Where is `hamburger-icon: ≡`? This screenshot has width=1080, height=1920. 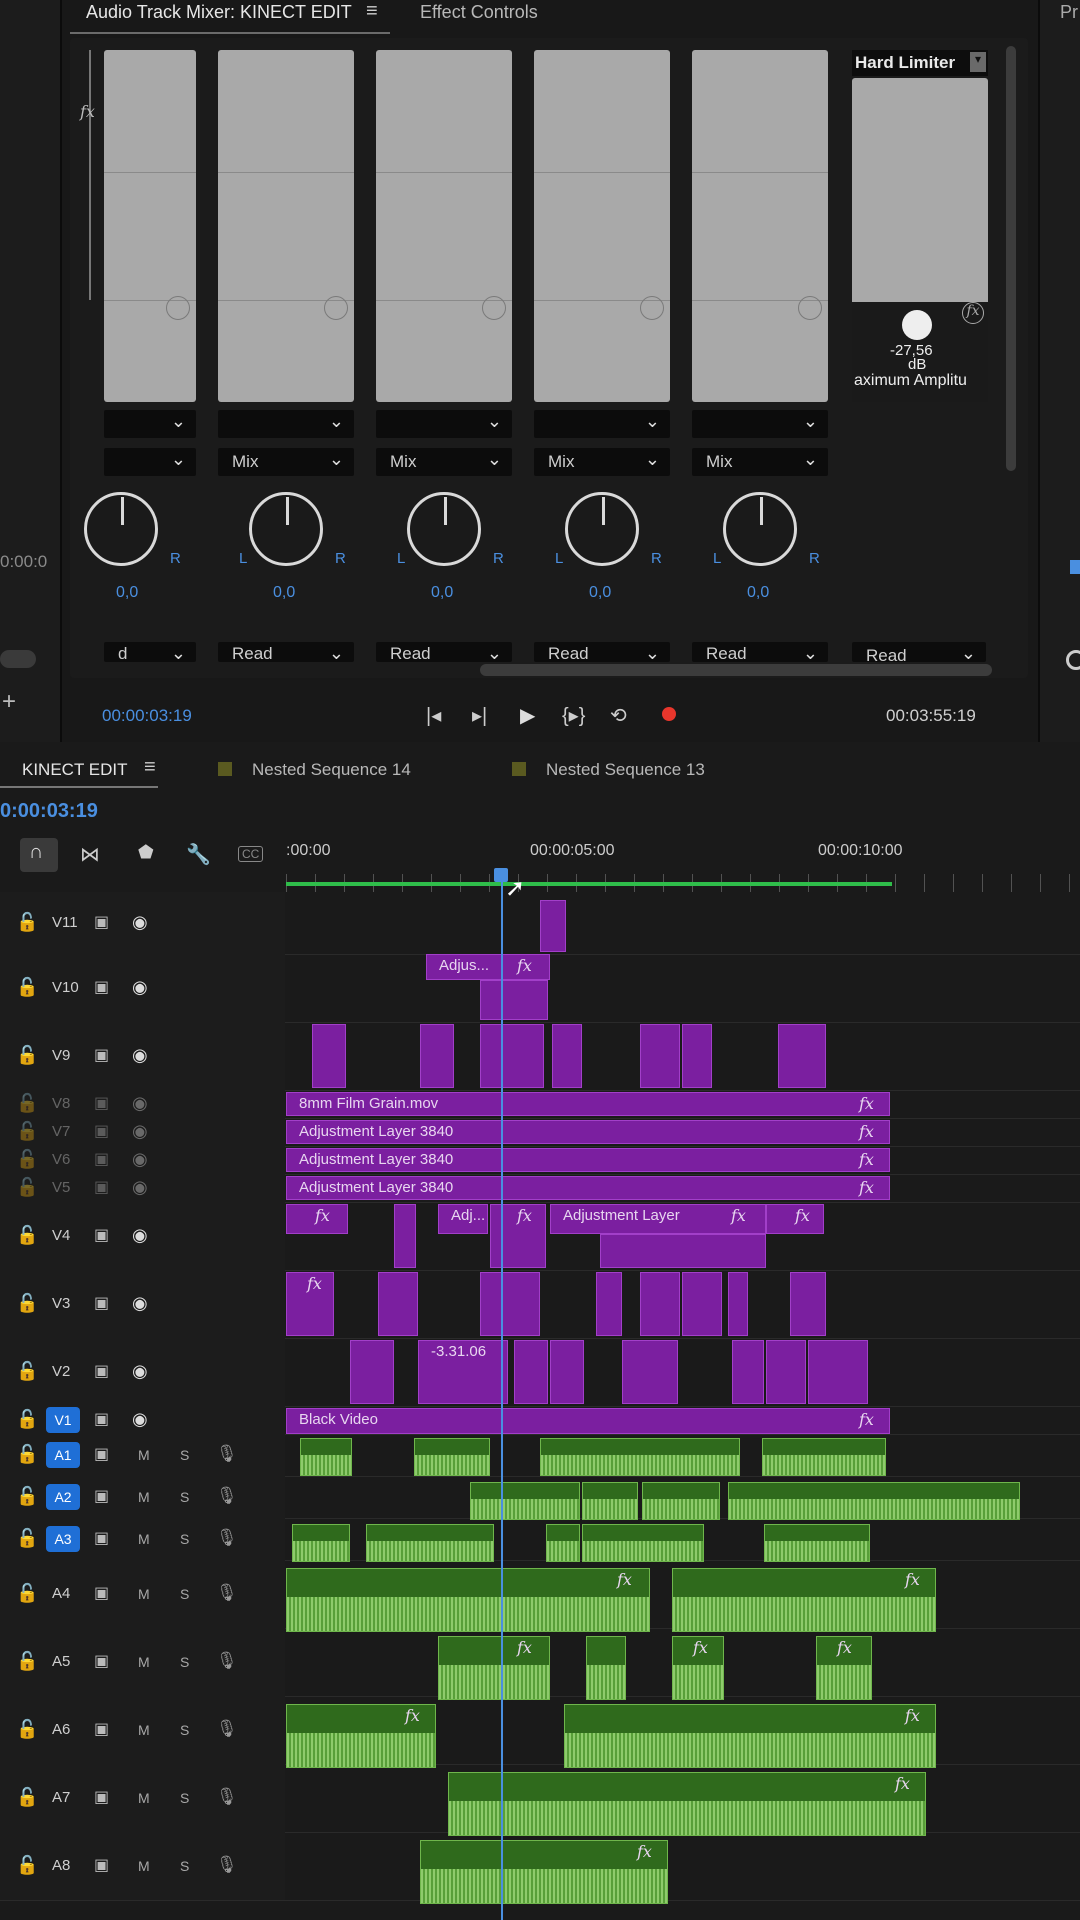 hamburger-icon: ≡ is located at coordinates (150, 767).